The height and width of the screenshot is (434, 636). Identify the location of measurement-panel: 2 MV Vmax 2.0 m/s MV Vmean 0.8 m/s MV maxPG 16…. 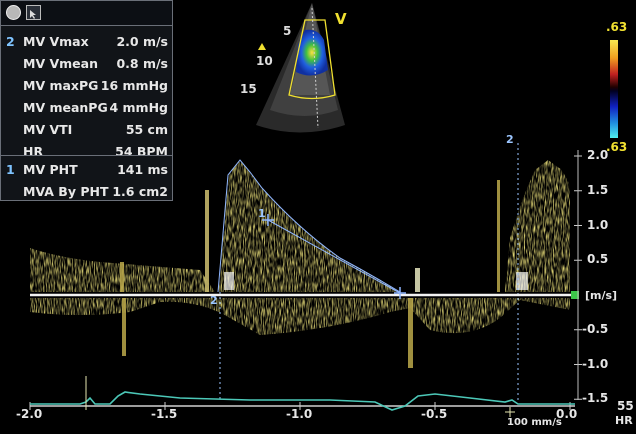
(86, 100).